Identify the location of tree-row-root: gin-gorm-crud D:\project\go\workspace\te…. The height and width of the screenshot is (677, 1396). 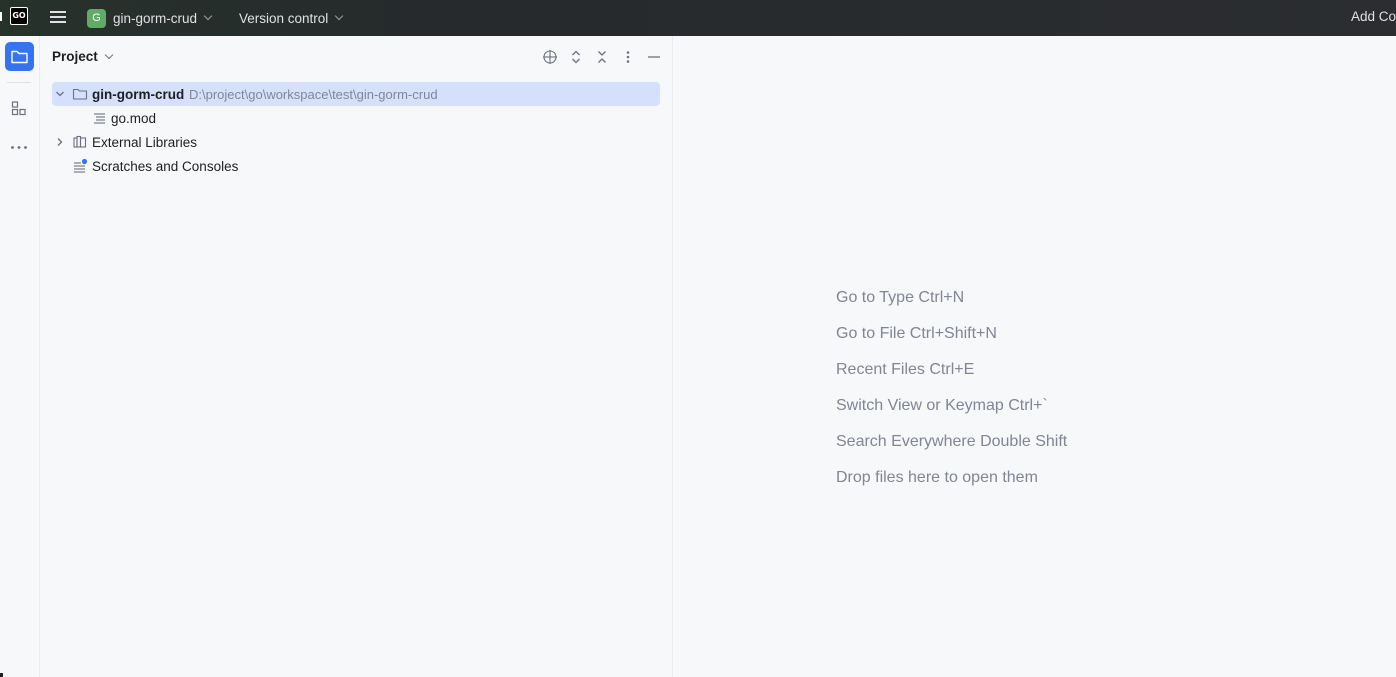
(356, 94).